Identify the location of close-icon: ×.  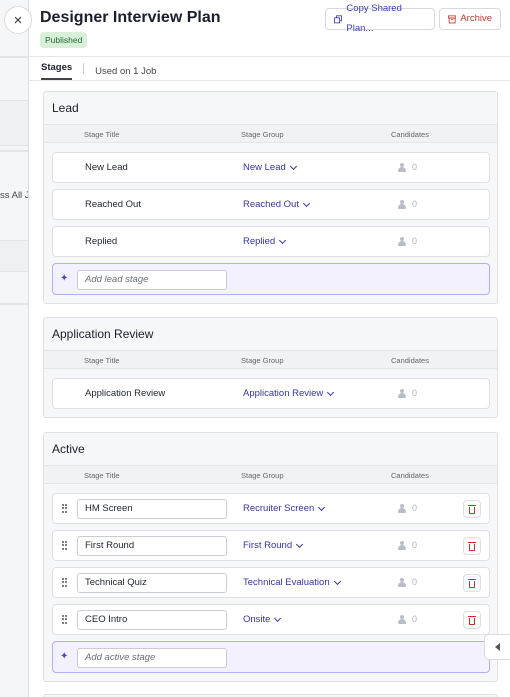
(18, 20).